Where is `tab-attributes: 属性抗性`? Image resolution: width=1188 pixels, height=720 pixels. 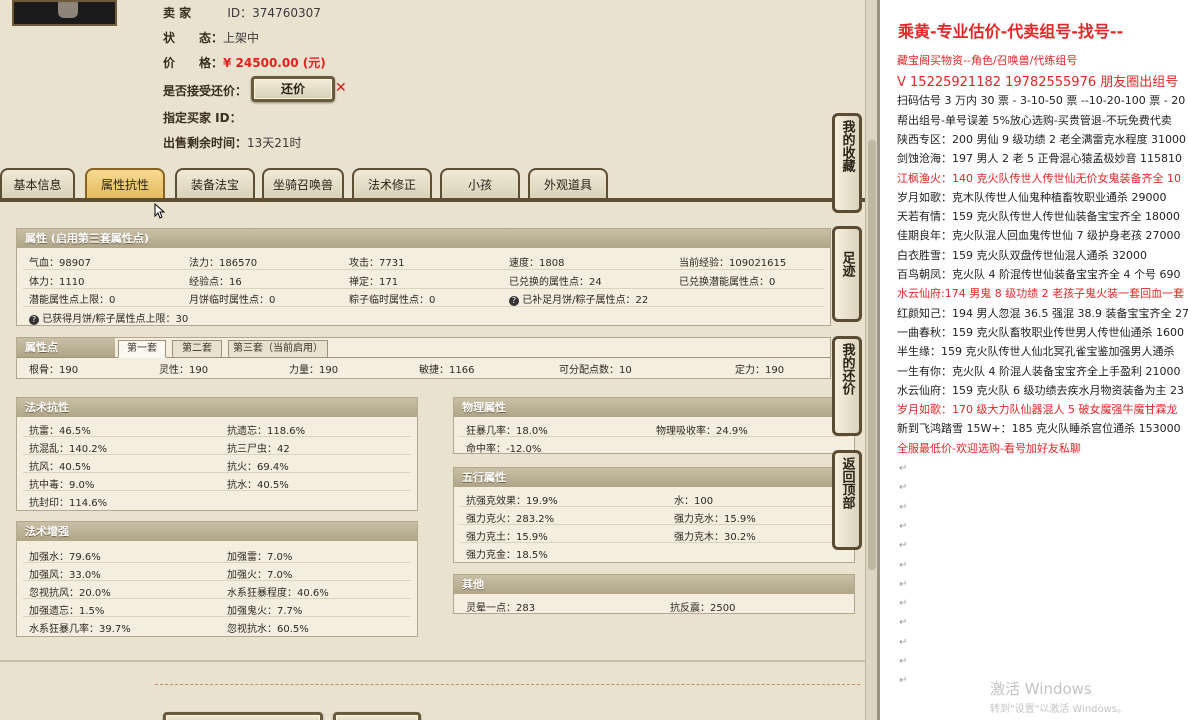
tab-attributes: 属性抗性 is located at coordinates (125, 184).